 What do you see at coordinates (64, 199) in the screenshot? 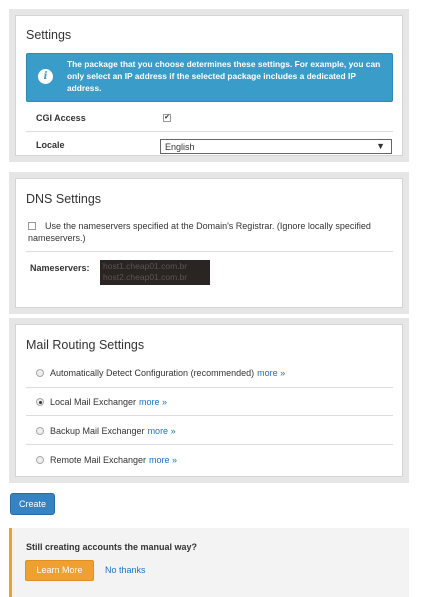
I see `dns-settings-title: DNS Settings` at bounding box center [64, 199].